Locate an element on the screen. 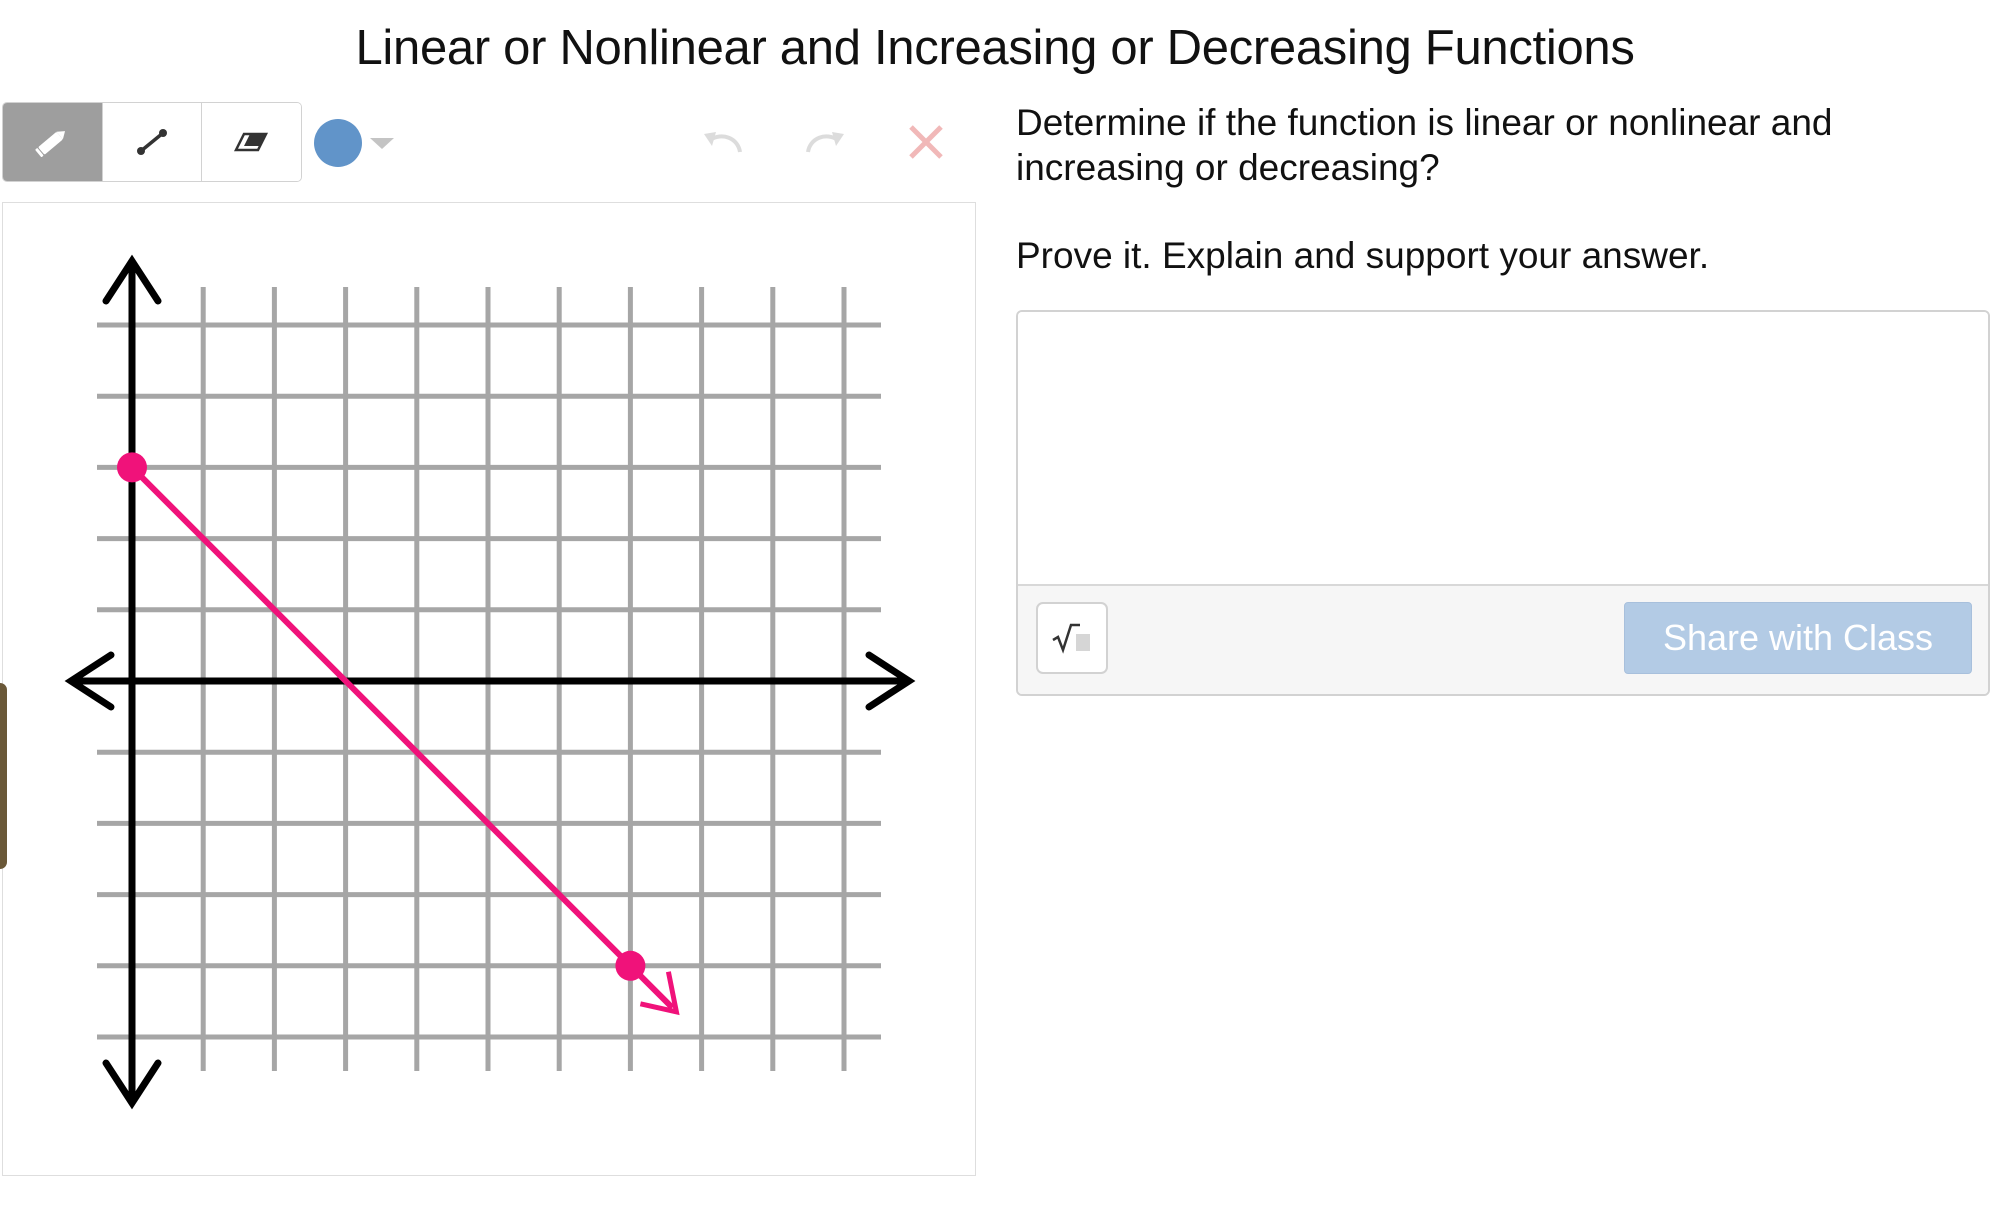 The image size is (2006, 1218). drawing-toolbar is located at coordinates (152, 142).